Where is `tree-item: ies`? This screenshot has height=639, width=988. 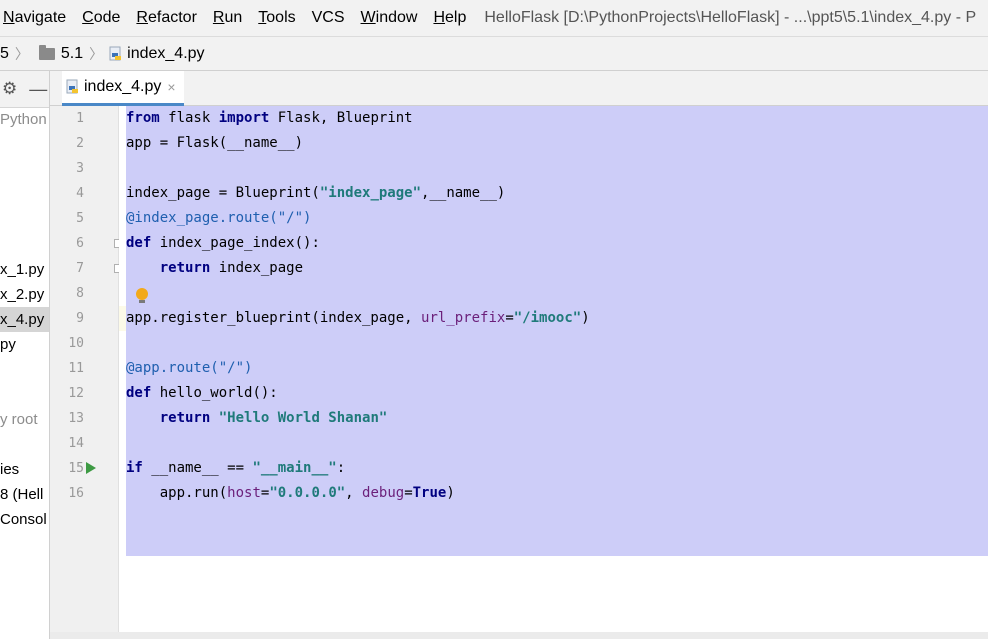 tree-item: ies is located at coordinates (24, 469).